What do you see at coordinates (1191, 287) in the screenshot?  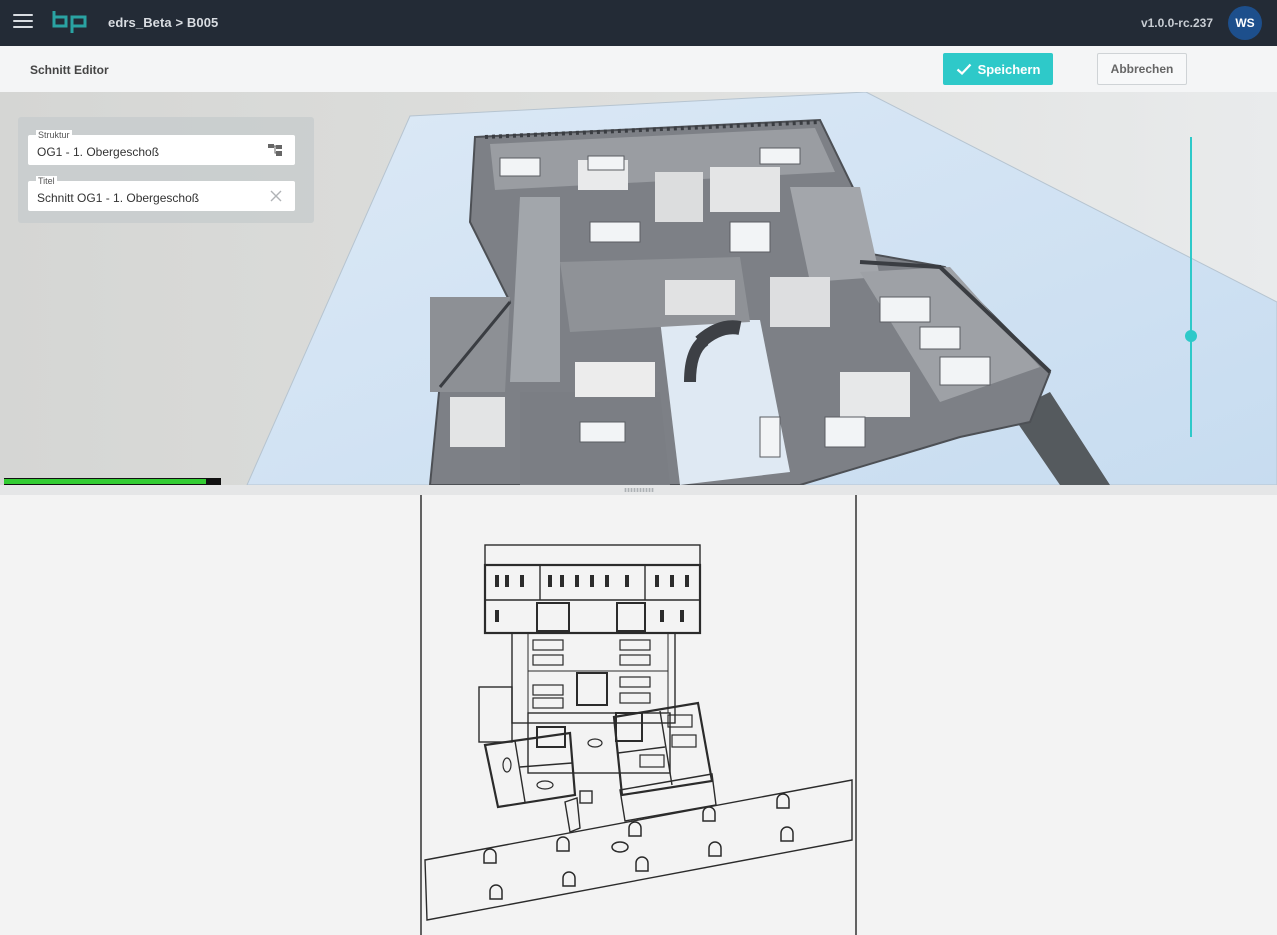 I see `section-height-slider` at bounding box center [1191, 287].